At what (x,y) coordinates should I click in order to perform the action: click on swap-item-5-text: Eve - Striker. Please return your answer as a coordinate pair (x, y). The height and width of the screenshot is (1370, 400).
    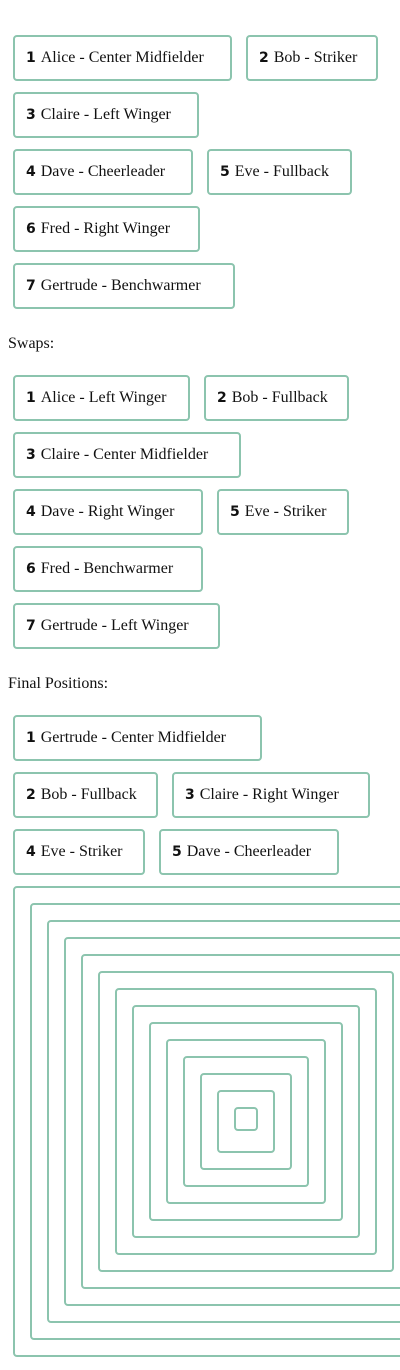
    Looking at the image, I should click on (285, 511).